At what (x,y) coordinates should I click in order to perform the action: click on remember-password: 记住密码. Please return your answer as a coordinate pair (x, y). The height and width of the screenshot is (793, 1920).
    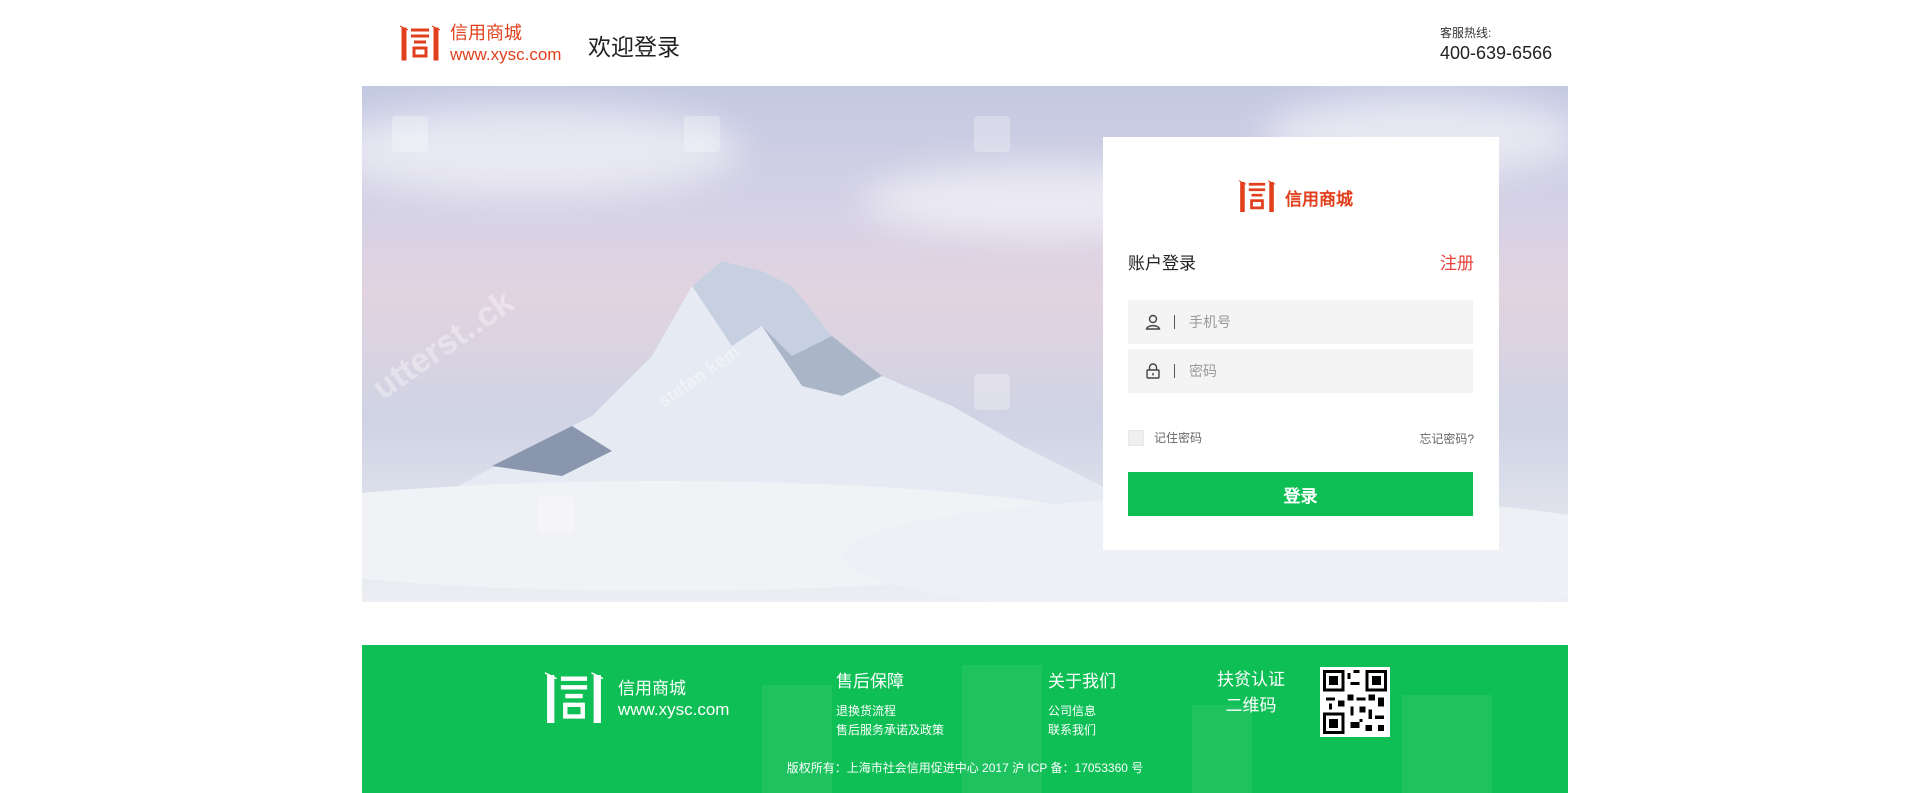
    Looking at the image, I should click on (1165, 437).